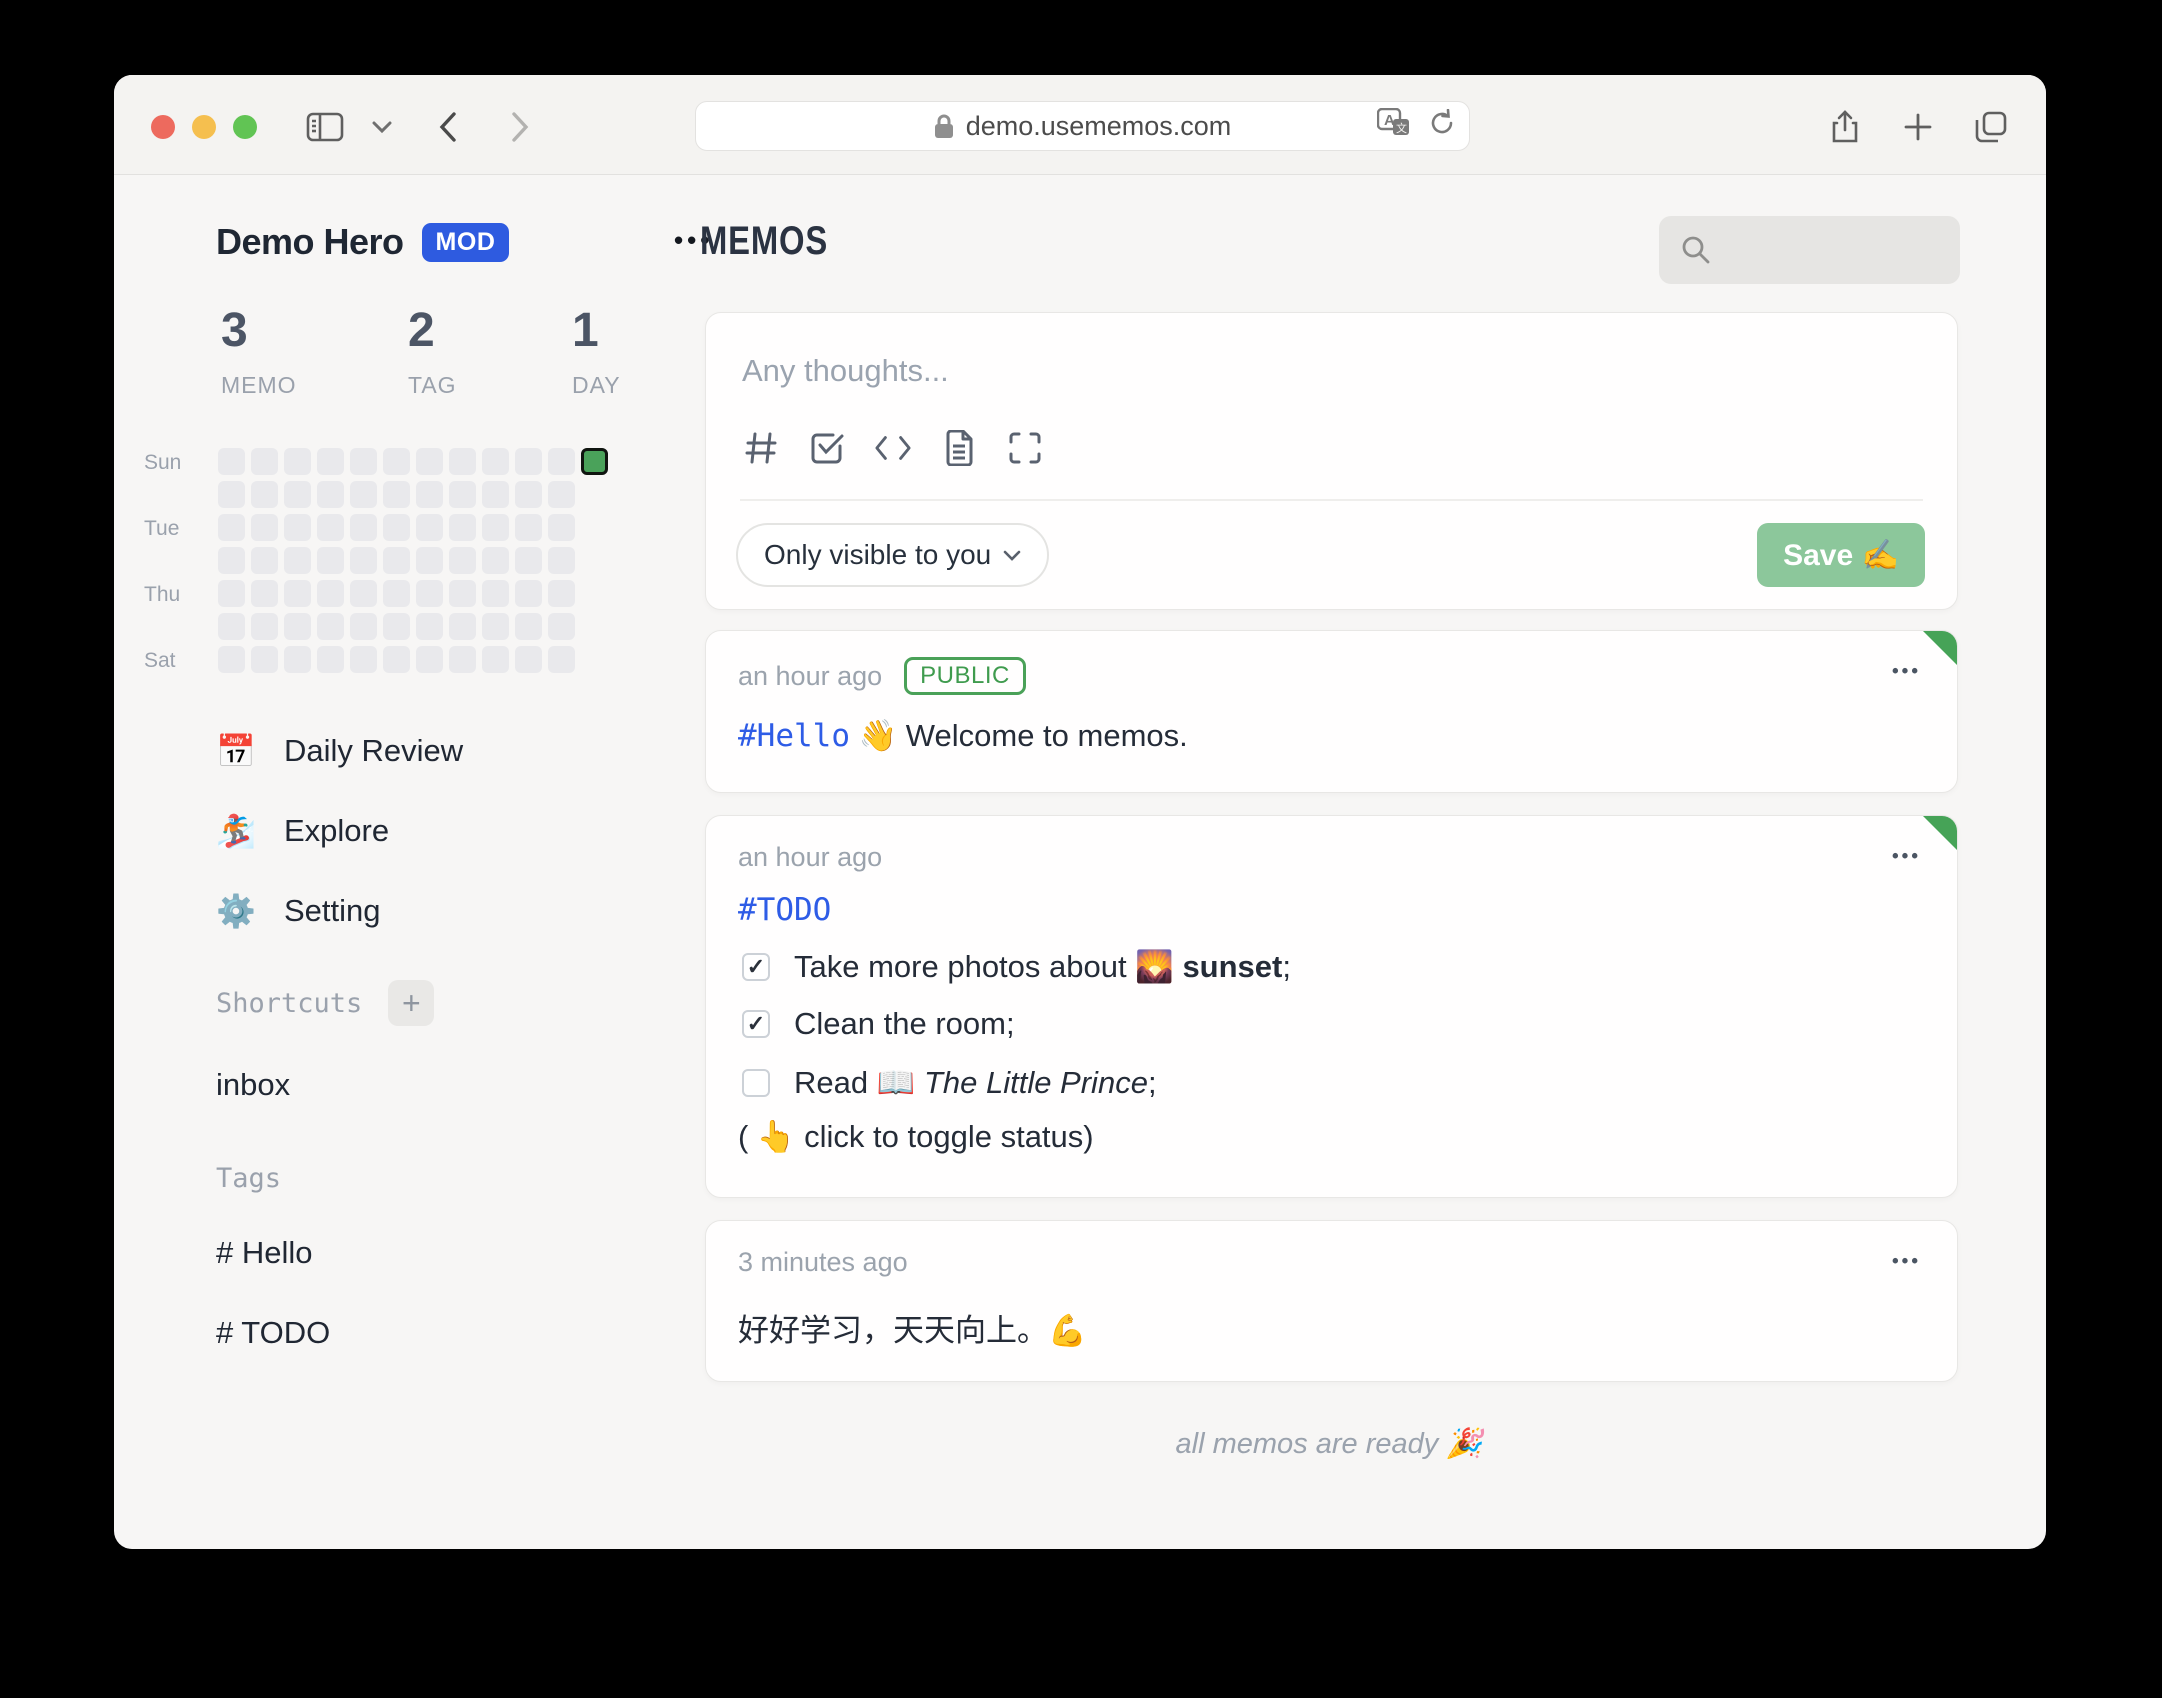 The height and width of the screenshot is (1698, 2162). Describe the element at coordinates (1442, 126) in the screenshot. I see `reload-icon` at that location.